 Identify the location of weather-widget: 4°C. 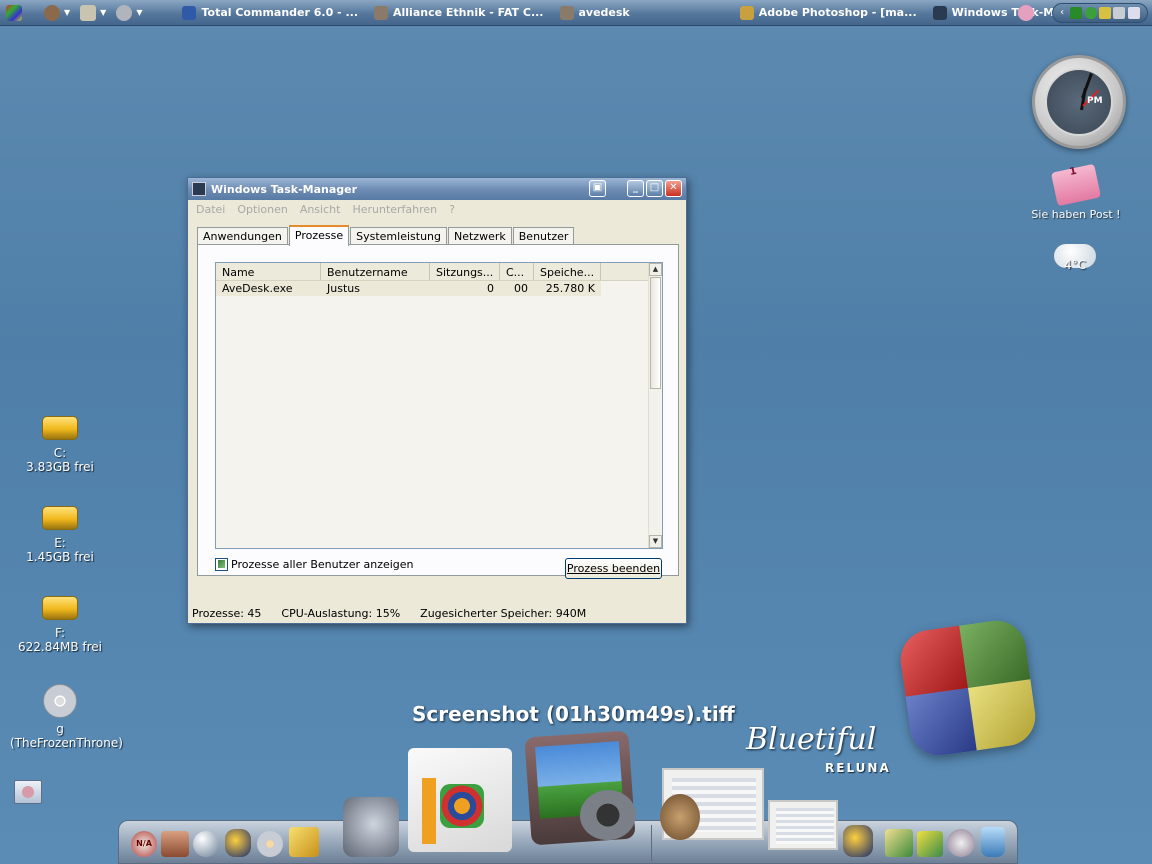
(1075, 258).